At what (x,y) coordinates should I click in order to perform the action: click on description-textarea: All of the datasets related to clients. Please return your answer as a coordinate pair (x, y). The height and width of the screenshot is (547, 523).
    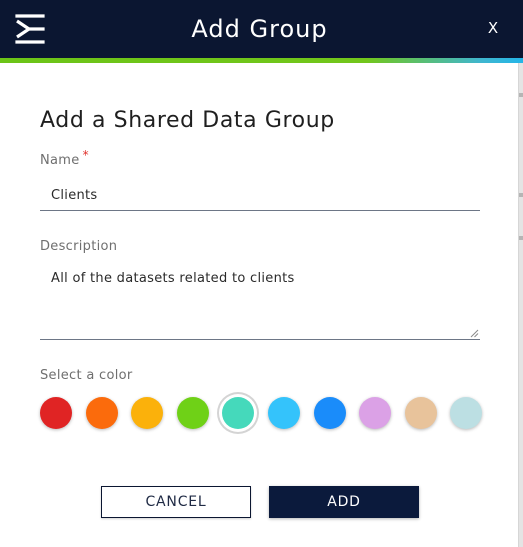
    Looking at the image, I should click on (260, 302).